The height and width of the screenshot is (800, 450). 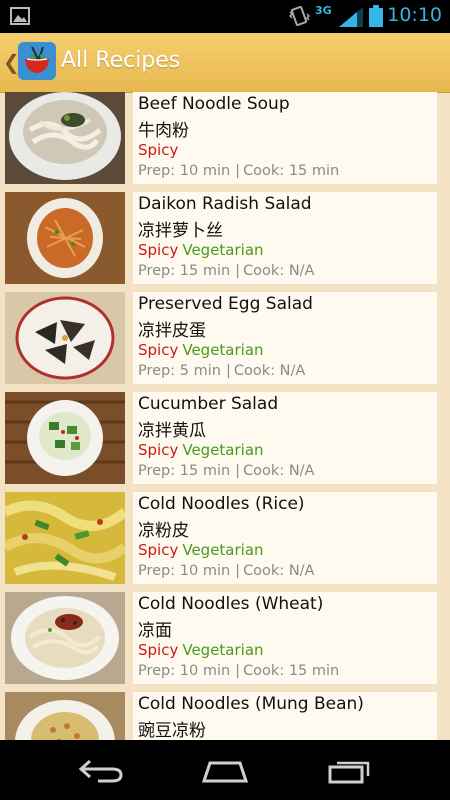 What do you see at coordinates (285, 716) in the screenshot?
I see `recipe-info-card: Cold Noodles (Mung Bean) 豌豆凉粉` at bounding box center [285, 716].